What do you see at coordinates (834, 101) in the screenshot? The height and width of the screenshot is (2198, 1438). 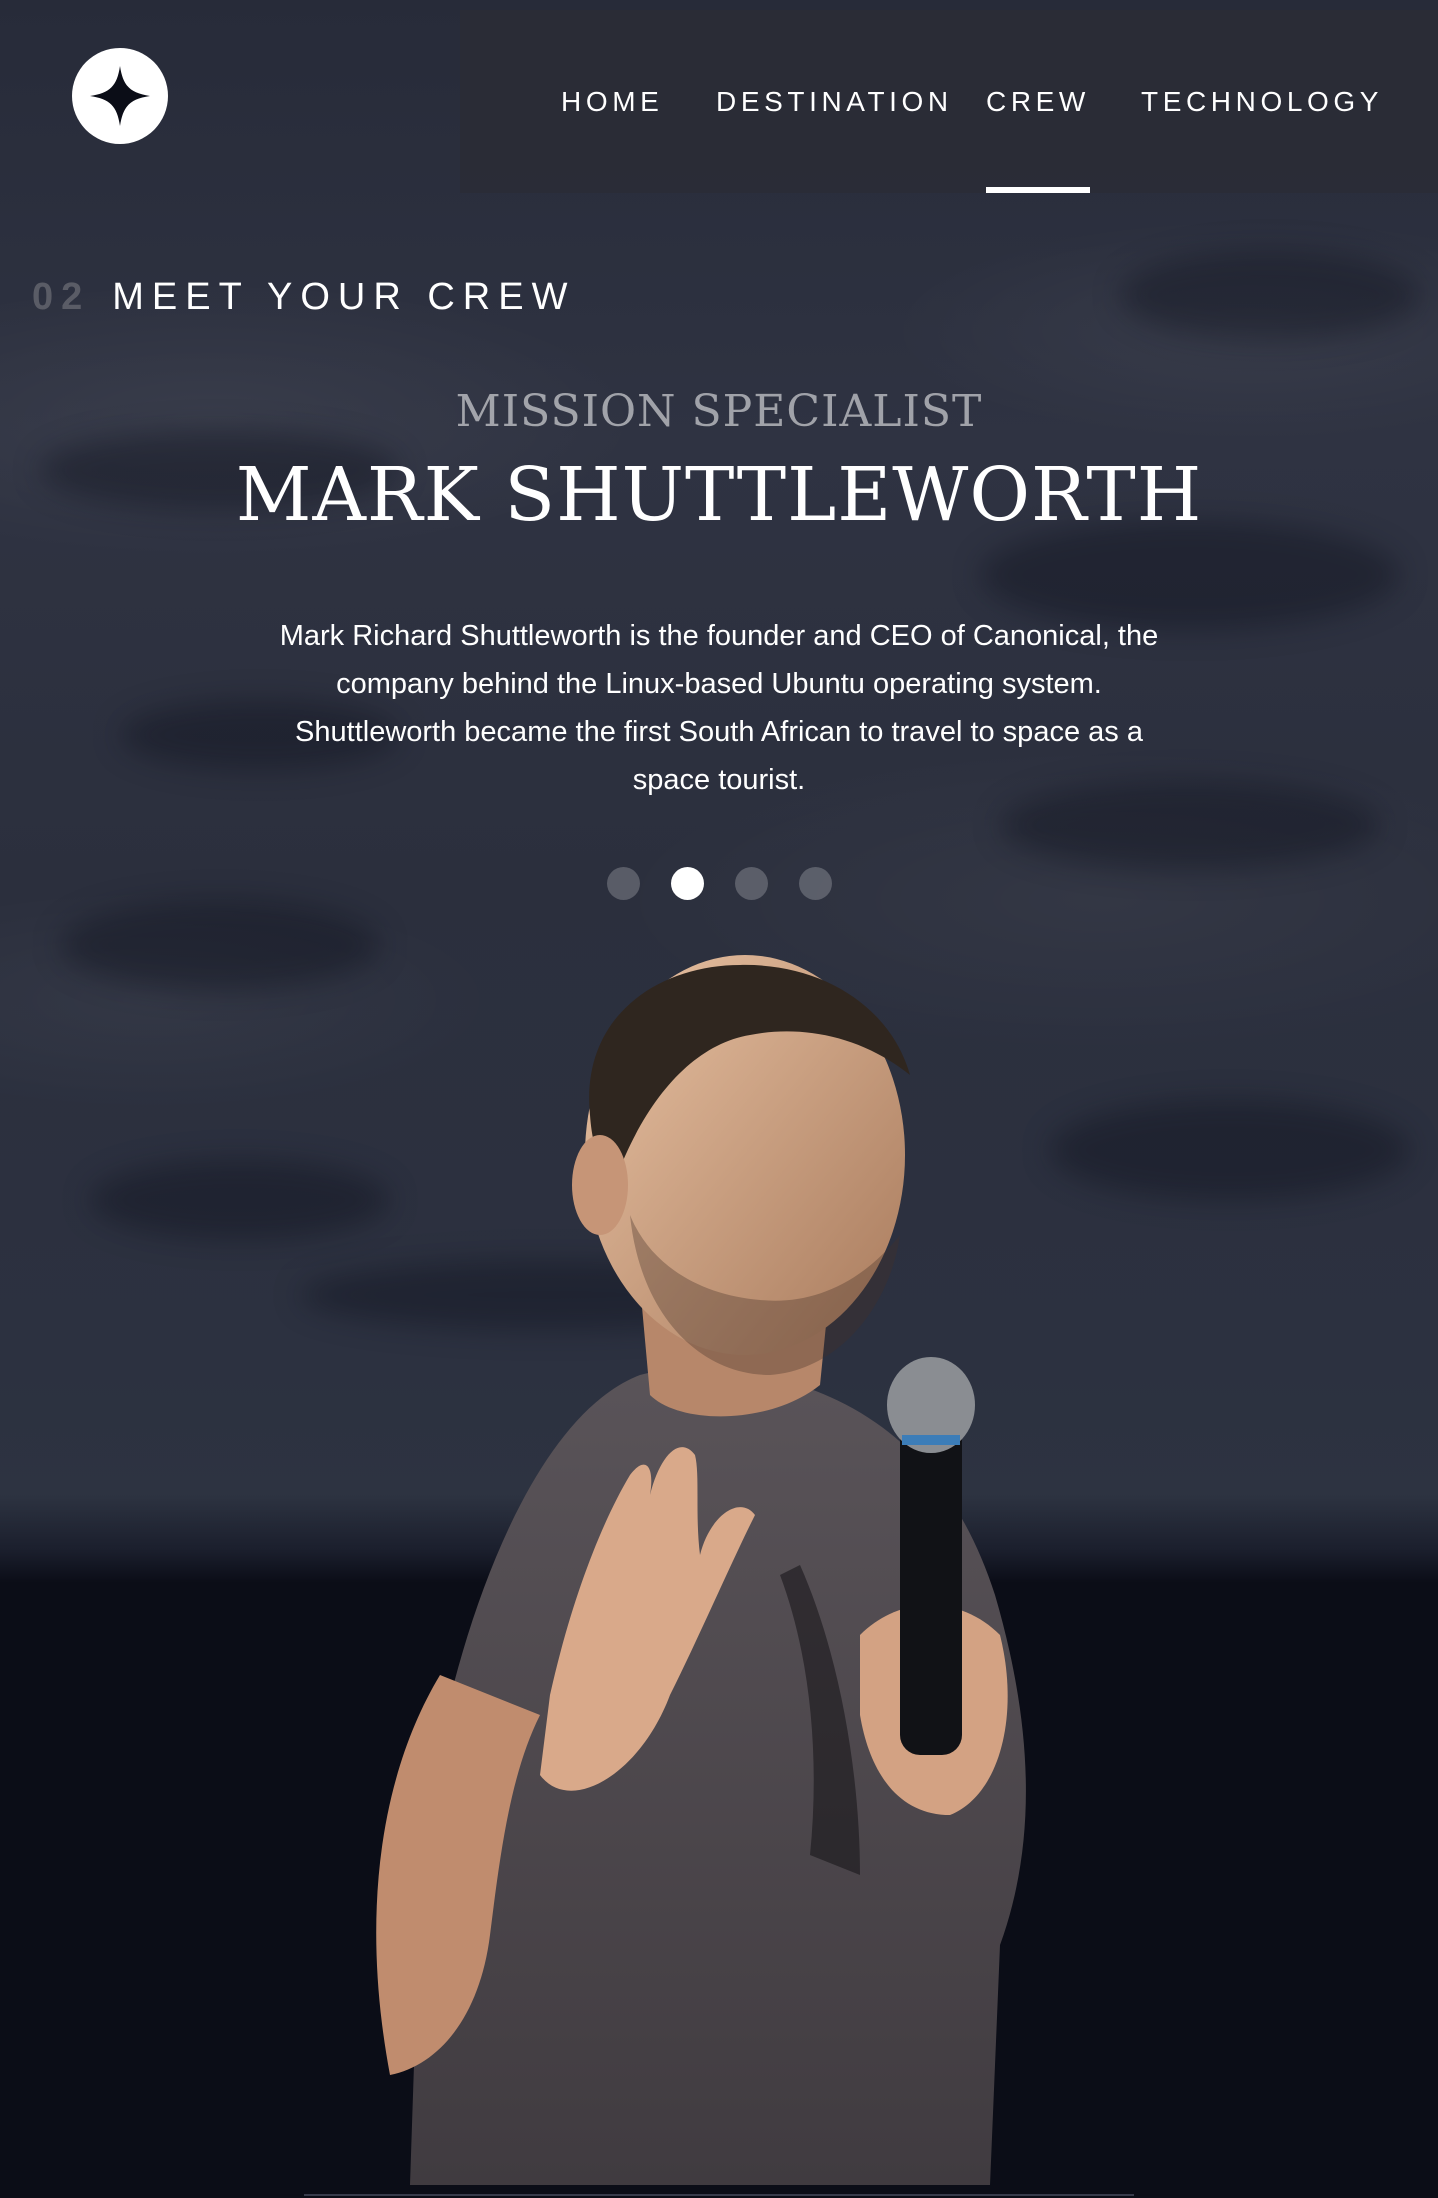 I see `nav-item-destination: DESTINATION` at bounding box center [834, 101].